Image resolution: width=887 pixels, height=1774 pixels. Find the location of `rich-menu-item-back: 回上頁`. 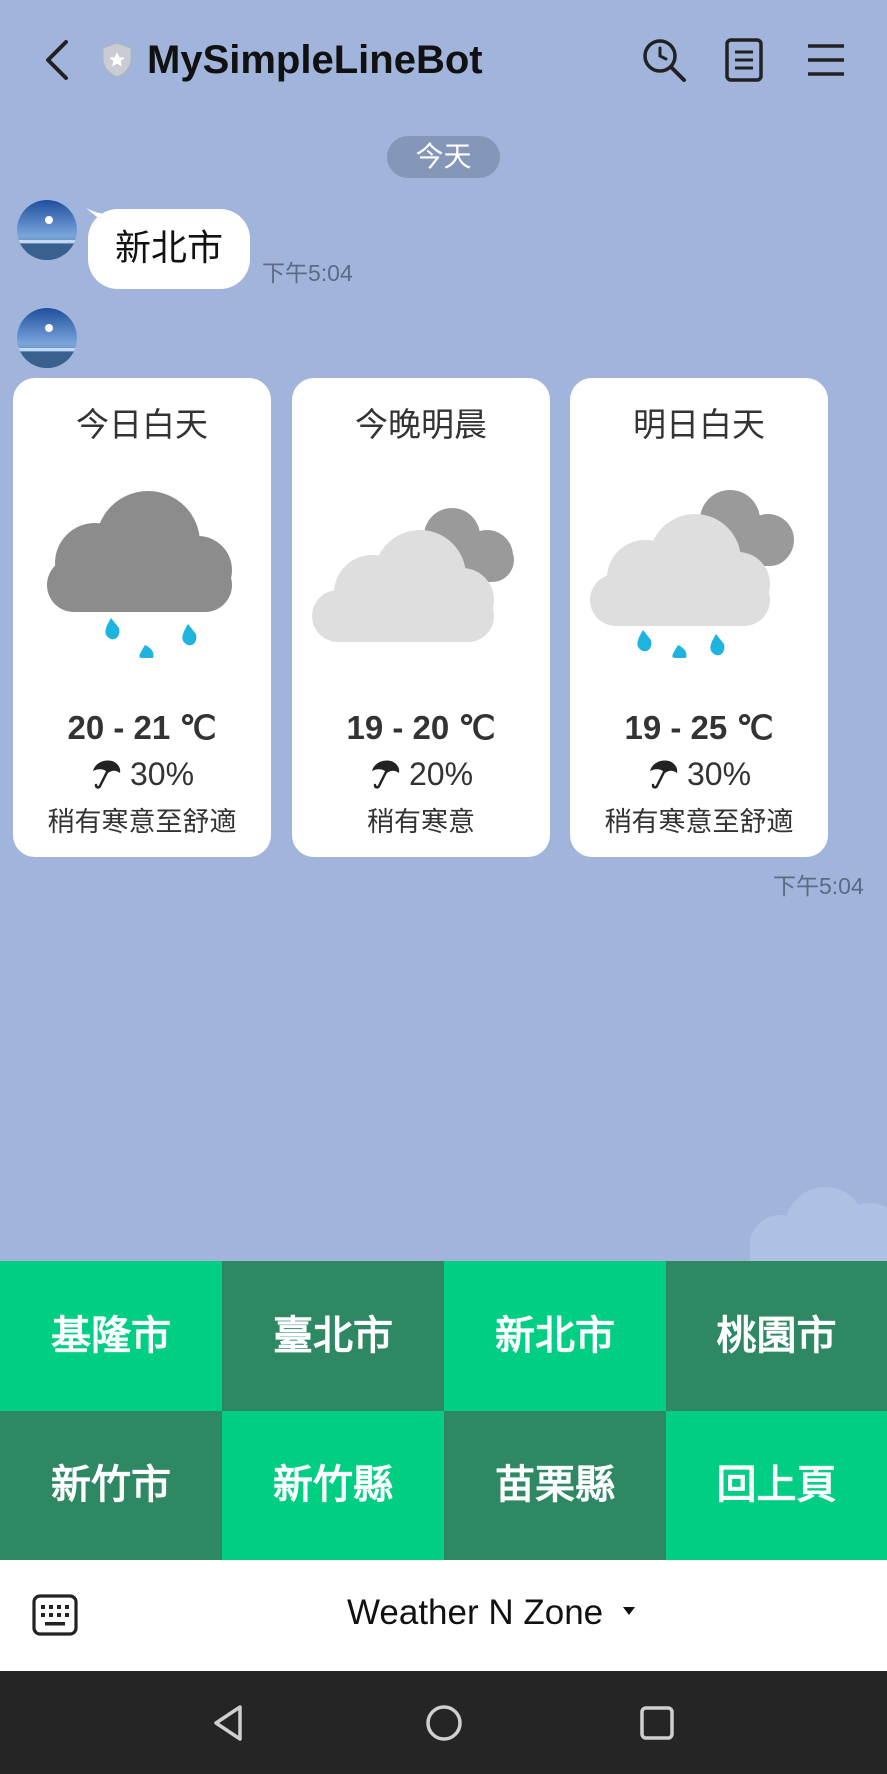

rich-menu-item-back: 回上頁 is located at coordinates (776, 1485).